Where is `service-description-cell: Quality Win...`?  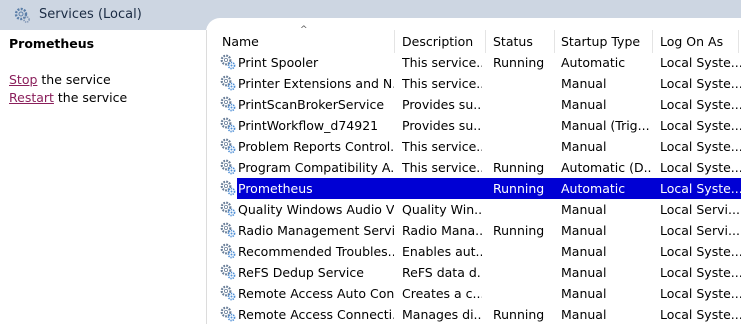 service-description-cell: Quality Win... is located at coordinates (442, 209).